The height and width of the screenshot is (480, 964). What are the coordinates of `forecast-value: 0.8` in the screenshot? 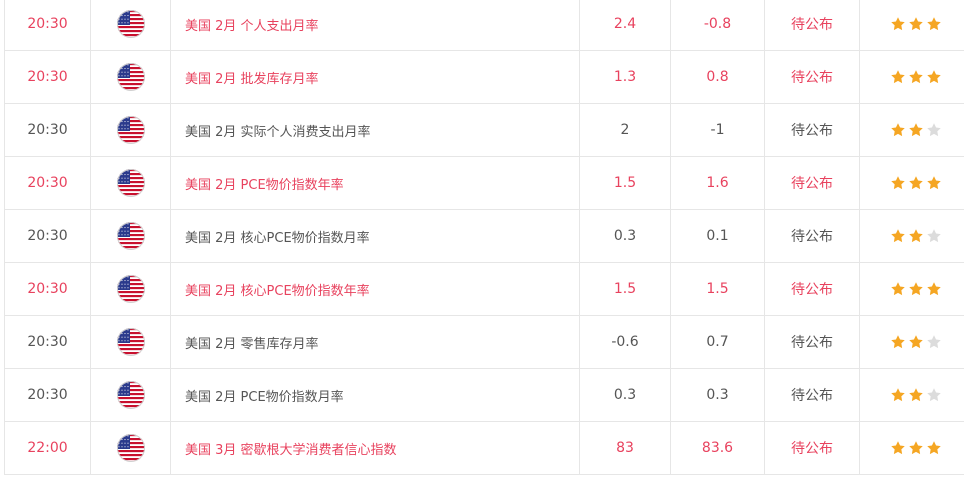 It's located at (718, 77).